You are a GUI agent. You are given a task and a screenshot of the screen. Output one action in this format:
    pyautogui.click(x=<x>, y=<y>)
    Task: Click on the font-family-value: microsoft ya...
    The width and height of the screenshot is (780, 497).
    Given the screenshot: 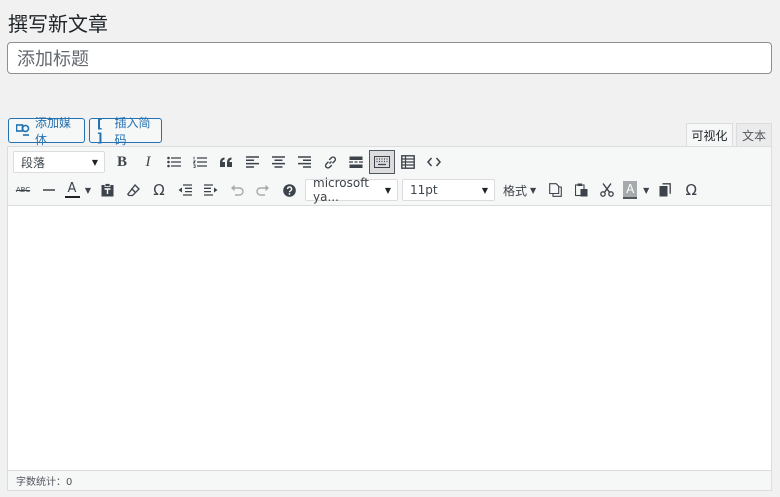 What is the action you would take?
    pyautogui.click(x=341, y=190)
    